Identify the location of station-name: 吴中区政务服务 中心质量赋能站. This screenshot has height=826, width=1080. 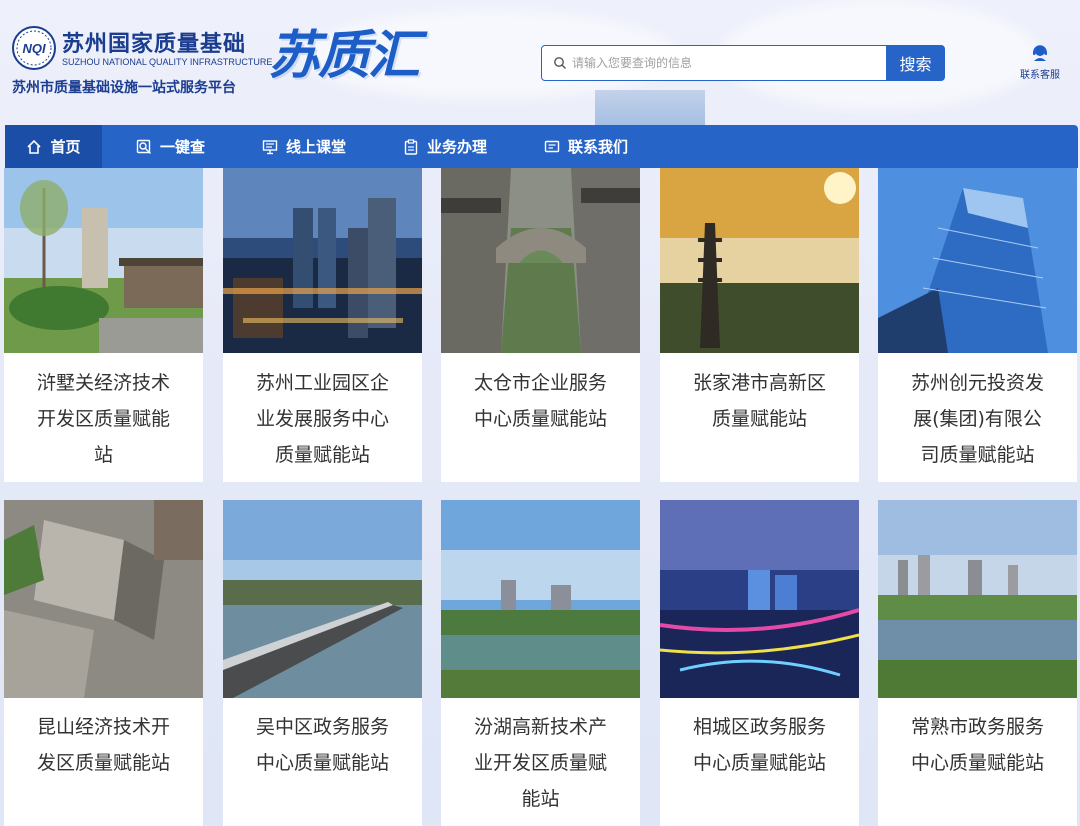
(322, 745).